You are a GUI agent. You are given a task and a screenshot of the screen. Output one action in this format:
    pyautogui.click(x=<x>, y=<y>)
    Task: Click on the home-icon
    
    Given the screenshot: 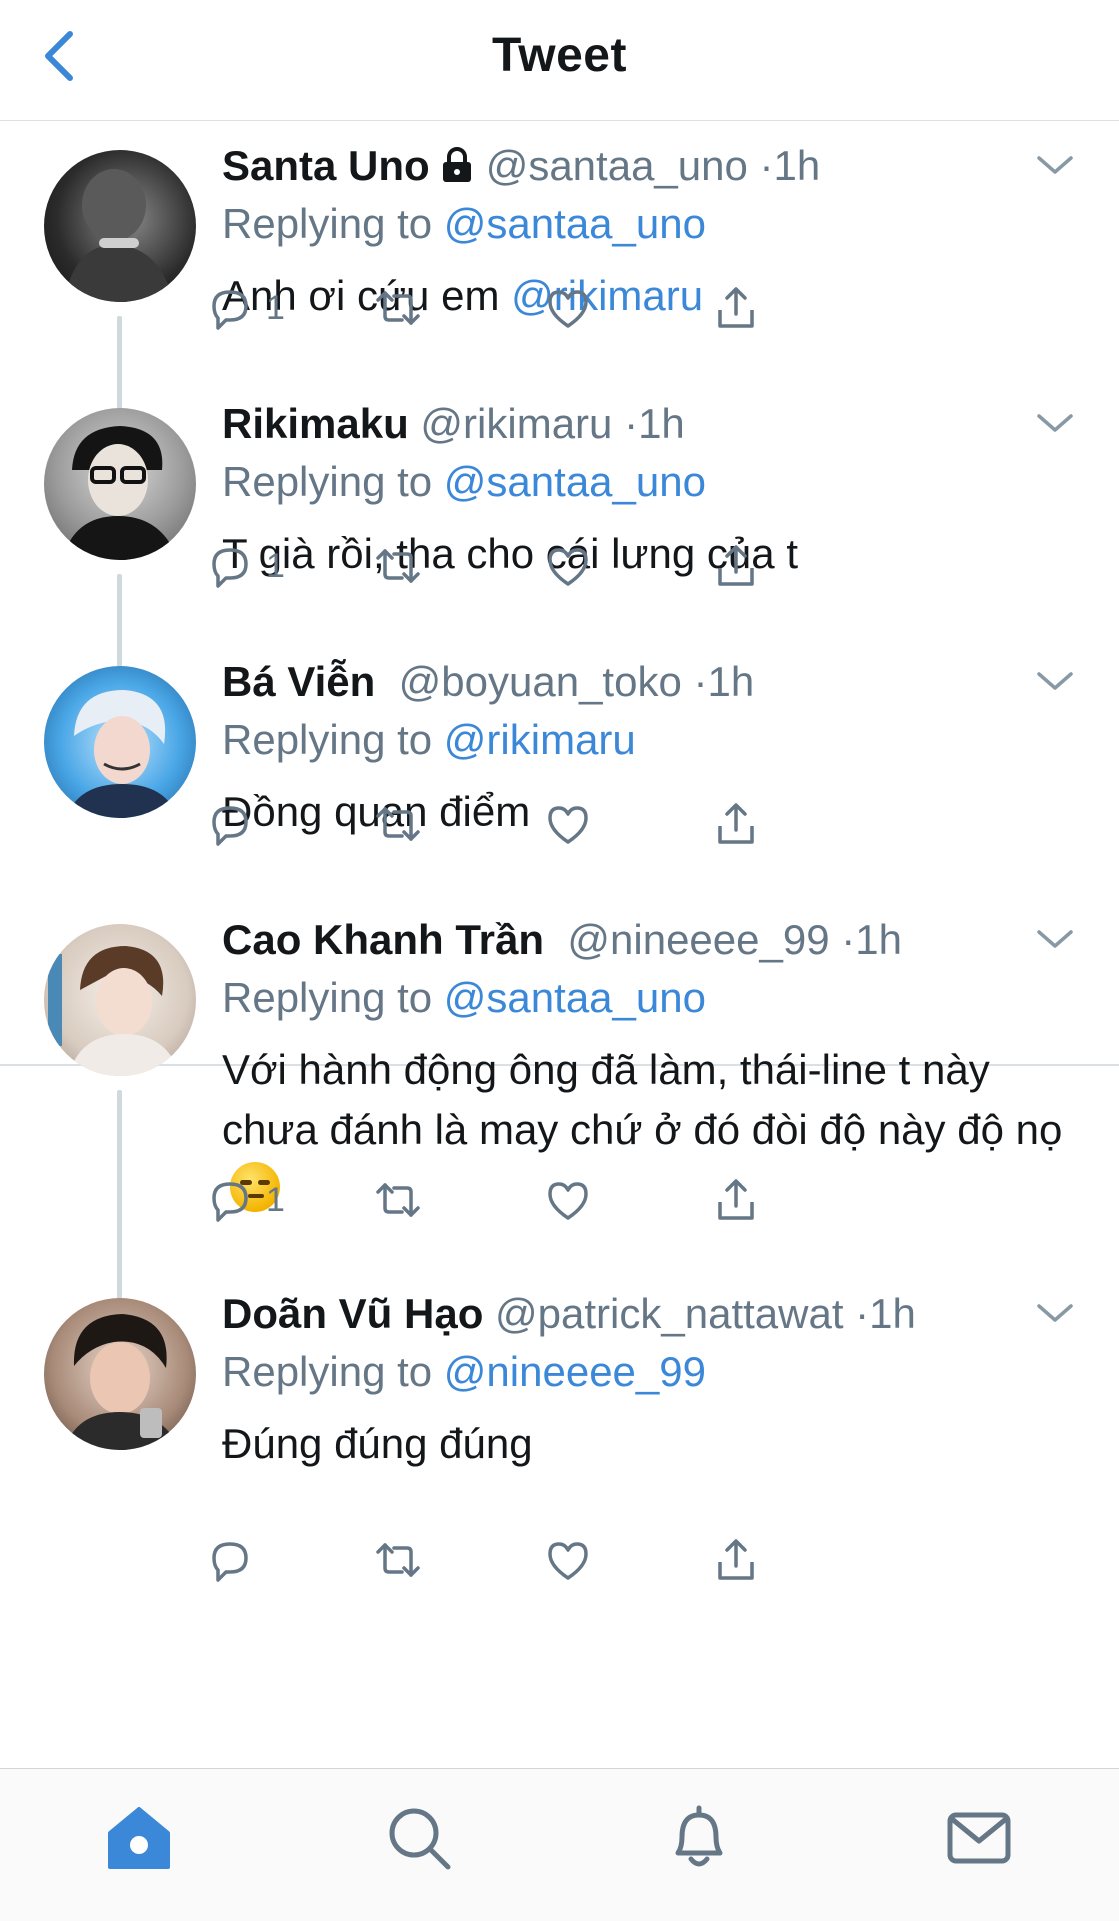 What is the action you would take?
    pyautogui.click(x=139, y=1838)
    